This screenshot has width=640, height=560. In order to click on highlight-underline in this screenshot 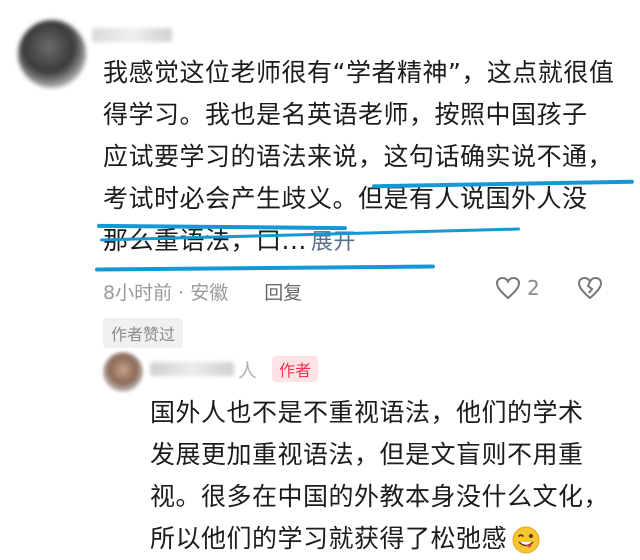, I will do `click(265, 268)`.